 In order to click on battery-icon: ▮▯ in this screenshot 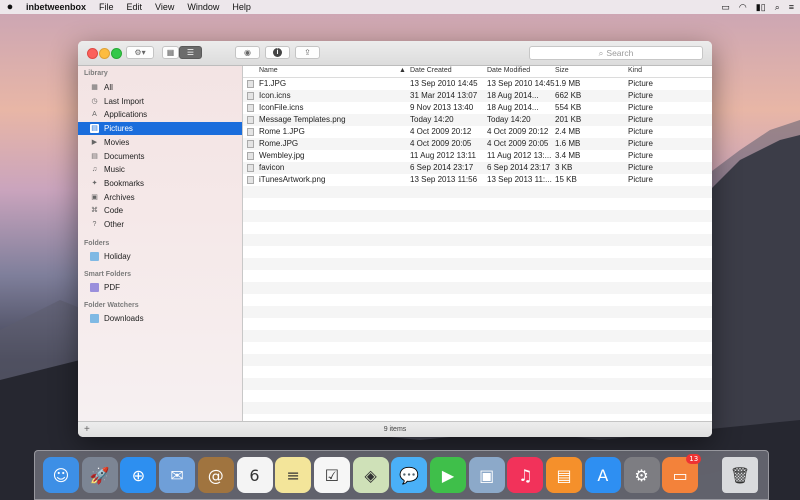, I will do `click(761, 7)`.